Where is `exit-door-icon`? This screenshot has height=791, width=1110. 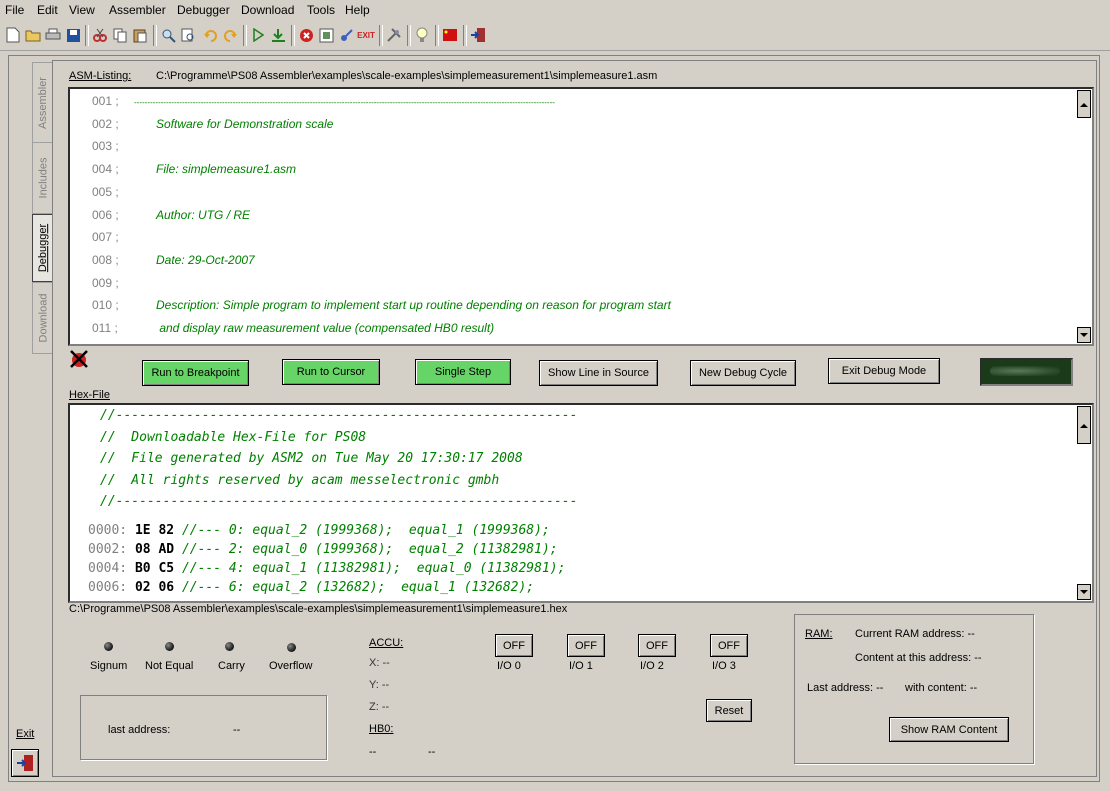 exit-door-icon is located at coordinates (25, 763).